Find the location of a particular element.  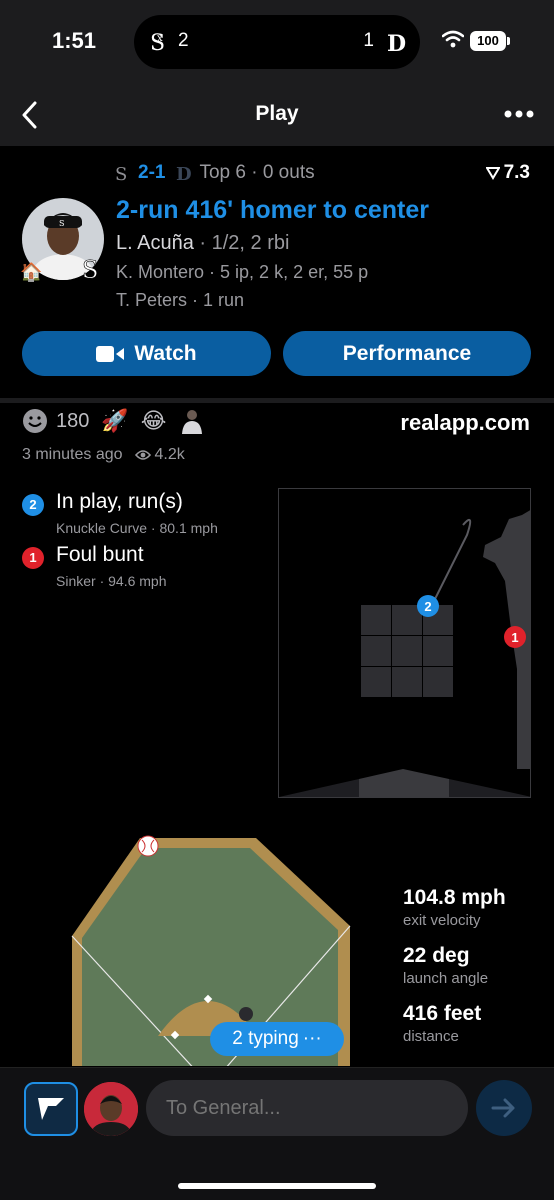

stat-label: launch angle is located at coordinates (446, 978).